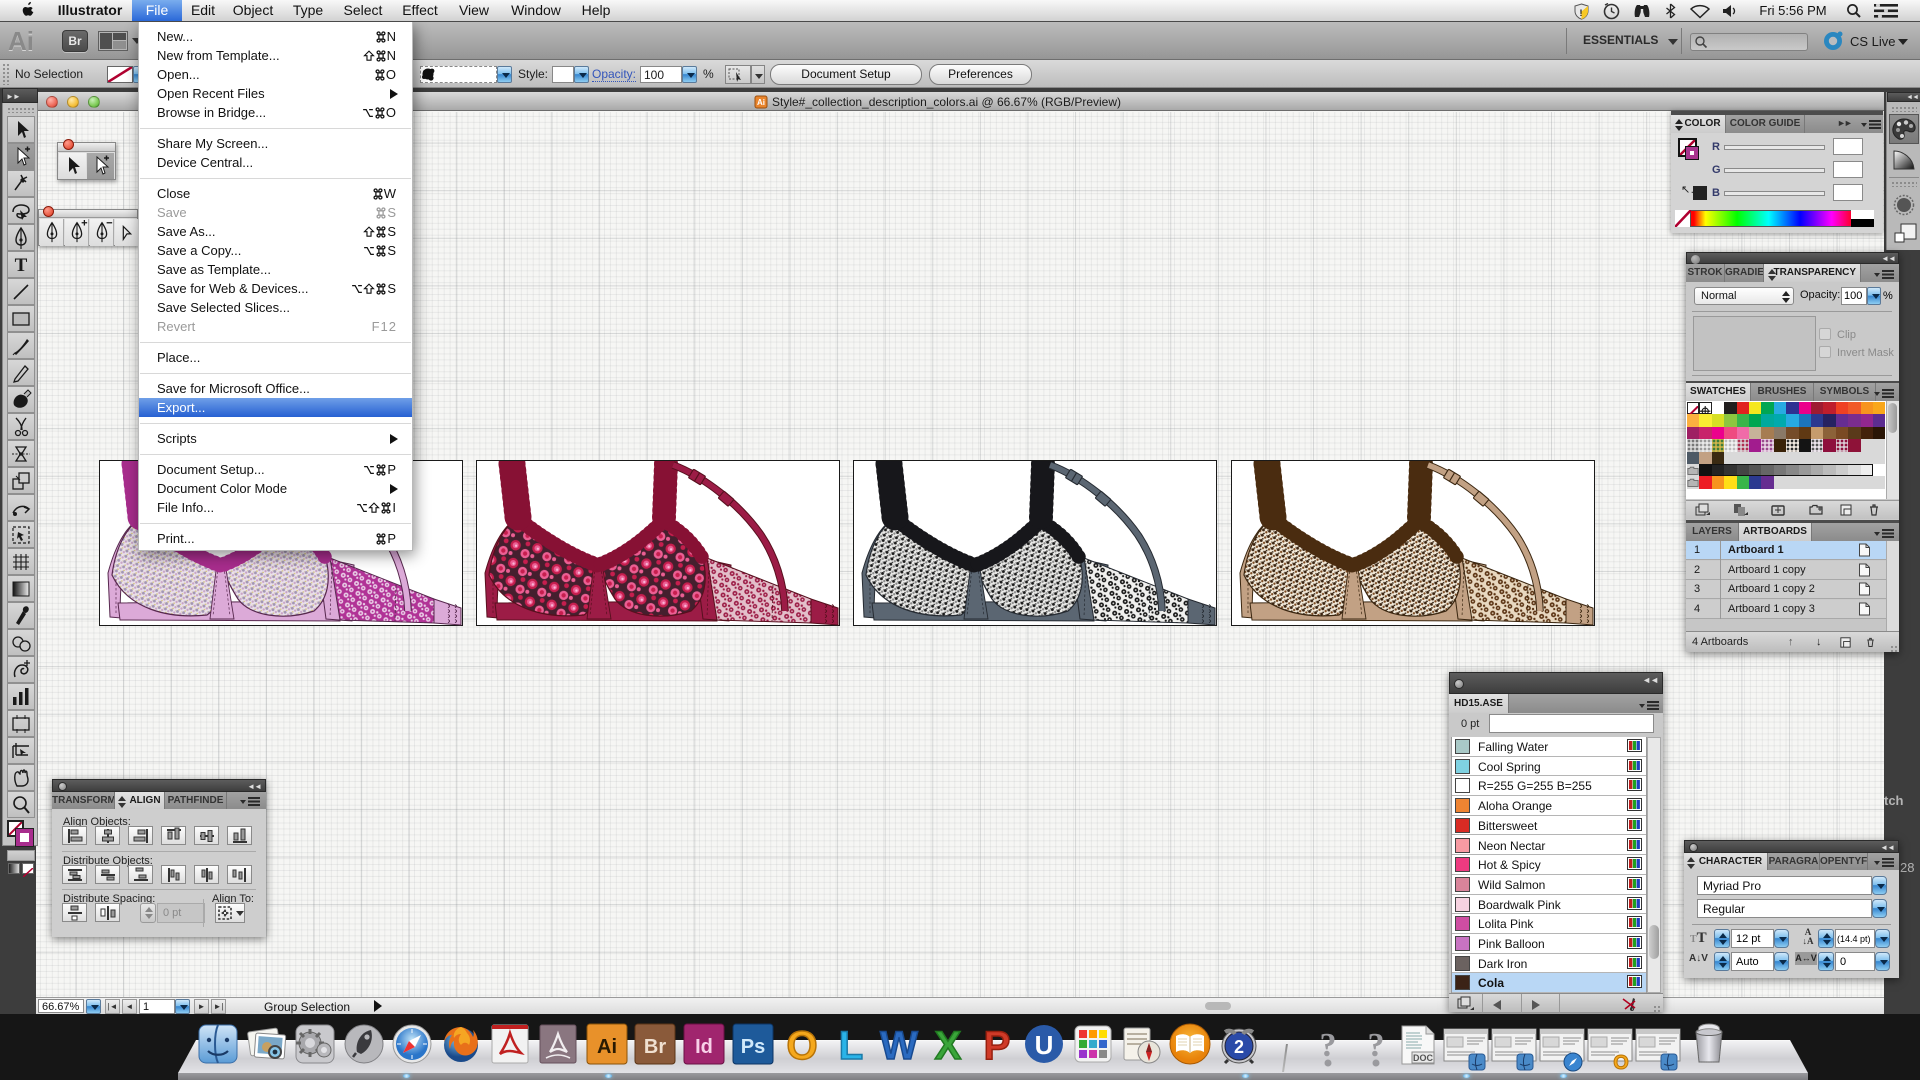 This screenshot has width=1920, height=1080. I want to click on svg-text: Id, so click(704, 1047).